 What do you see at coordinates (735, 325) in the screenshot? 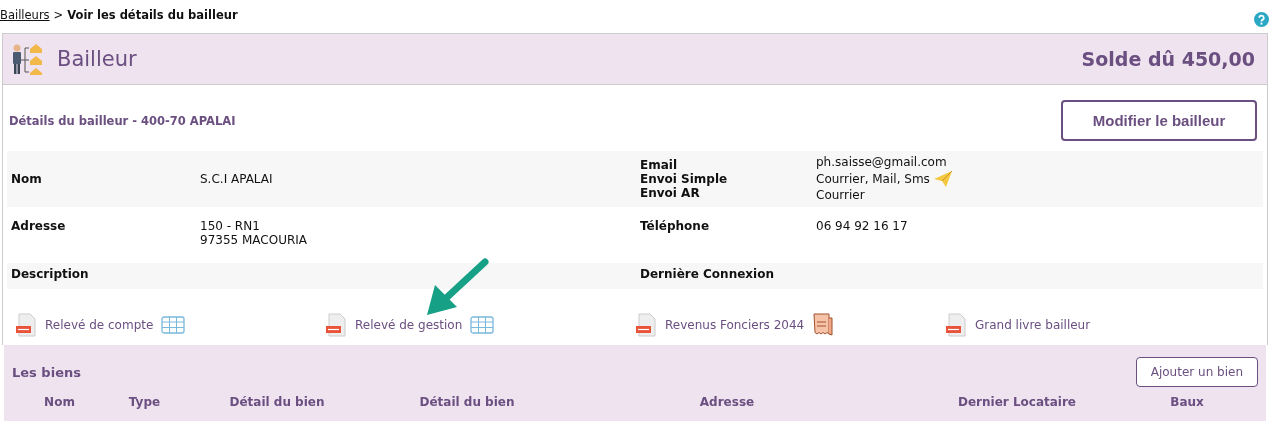
I see `document-link: Revenus Fonciers 2044` at bounding box center [735, 325].